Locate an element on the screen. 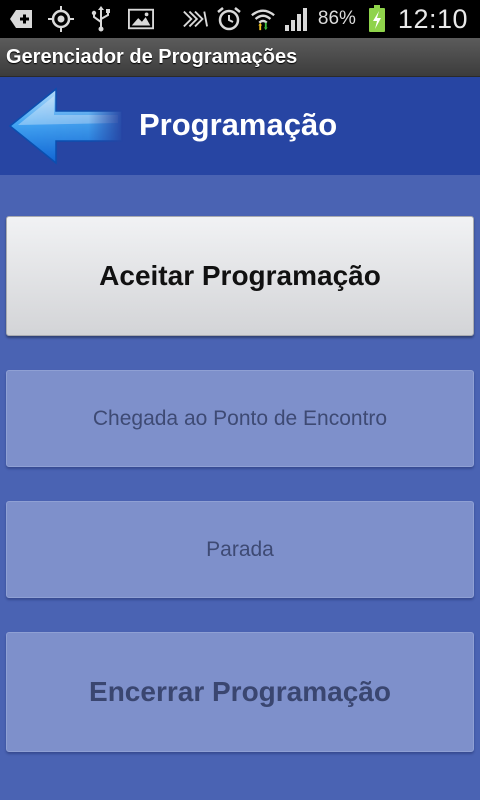 Image resolution: width=480 pixels, height=800 pixels. chegada-ponto-encontro-button: Chegada ao Ponto de Encontro is located at coordinates (240, 418).